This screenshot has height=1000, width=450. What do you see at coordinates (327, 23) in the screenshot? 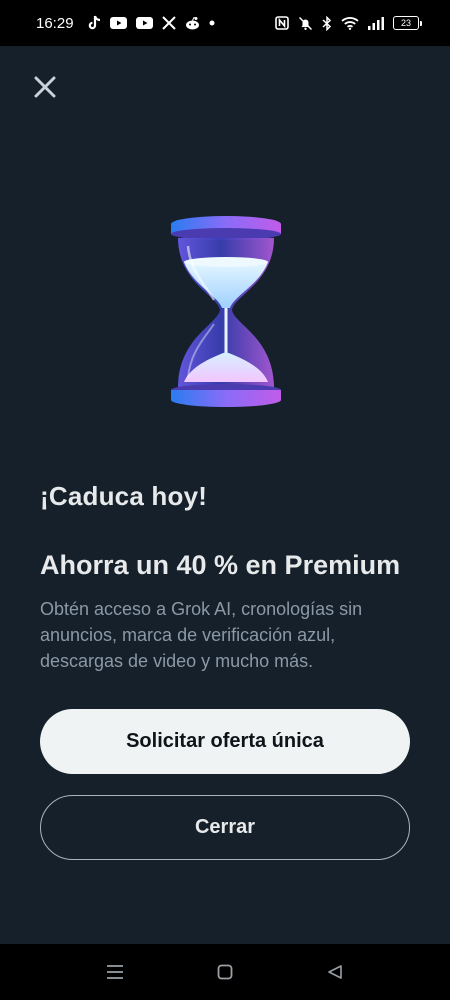
I see `bluetooth-icon` at bounding box center [327, 23].